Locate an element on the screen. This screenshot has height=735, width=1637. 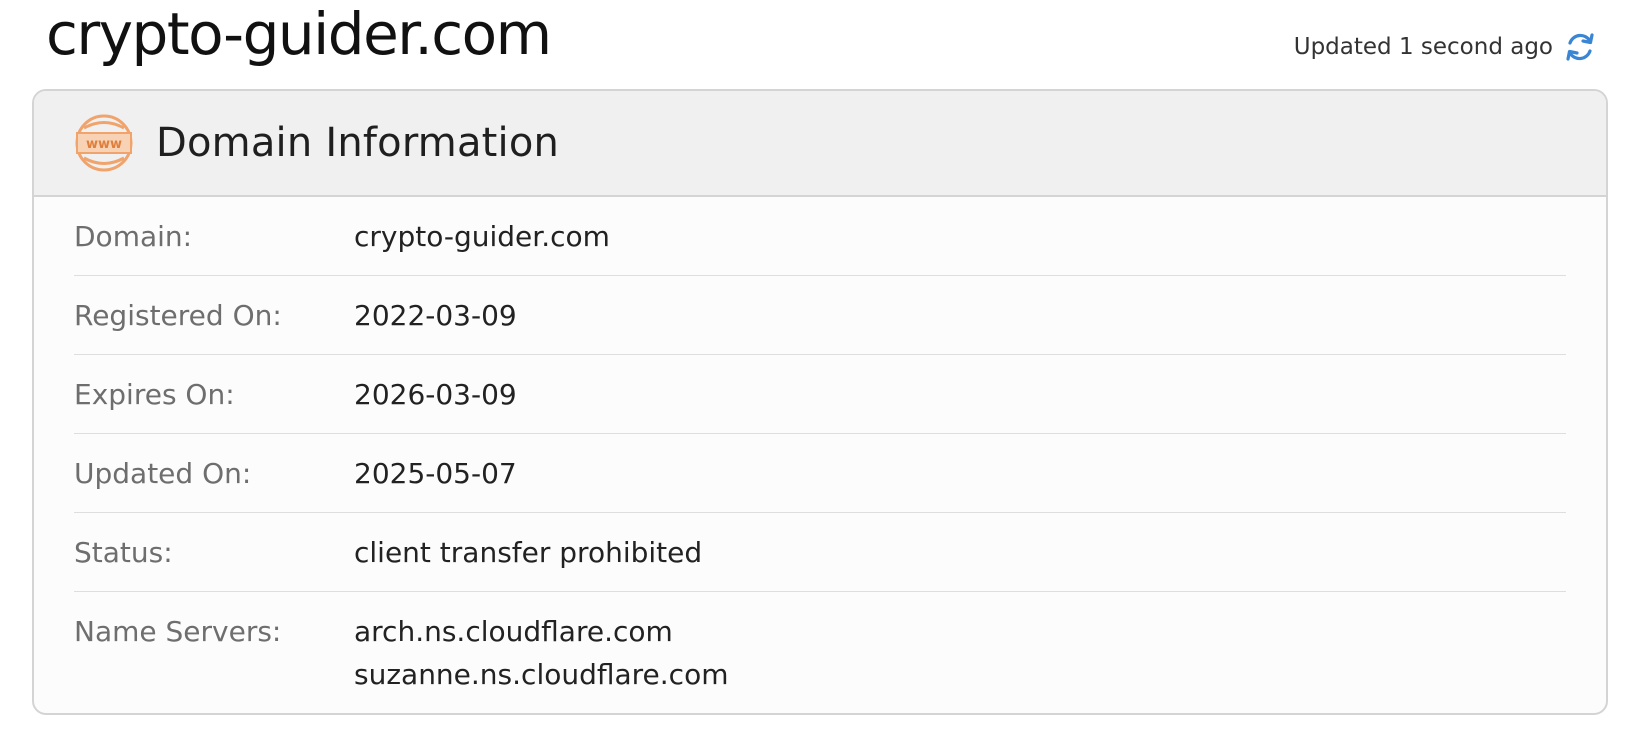
row-value: 2022-03-09 is located at coordinates (435, 315).